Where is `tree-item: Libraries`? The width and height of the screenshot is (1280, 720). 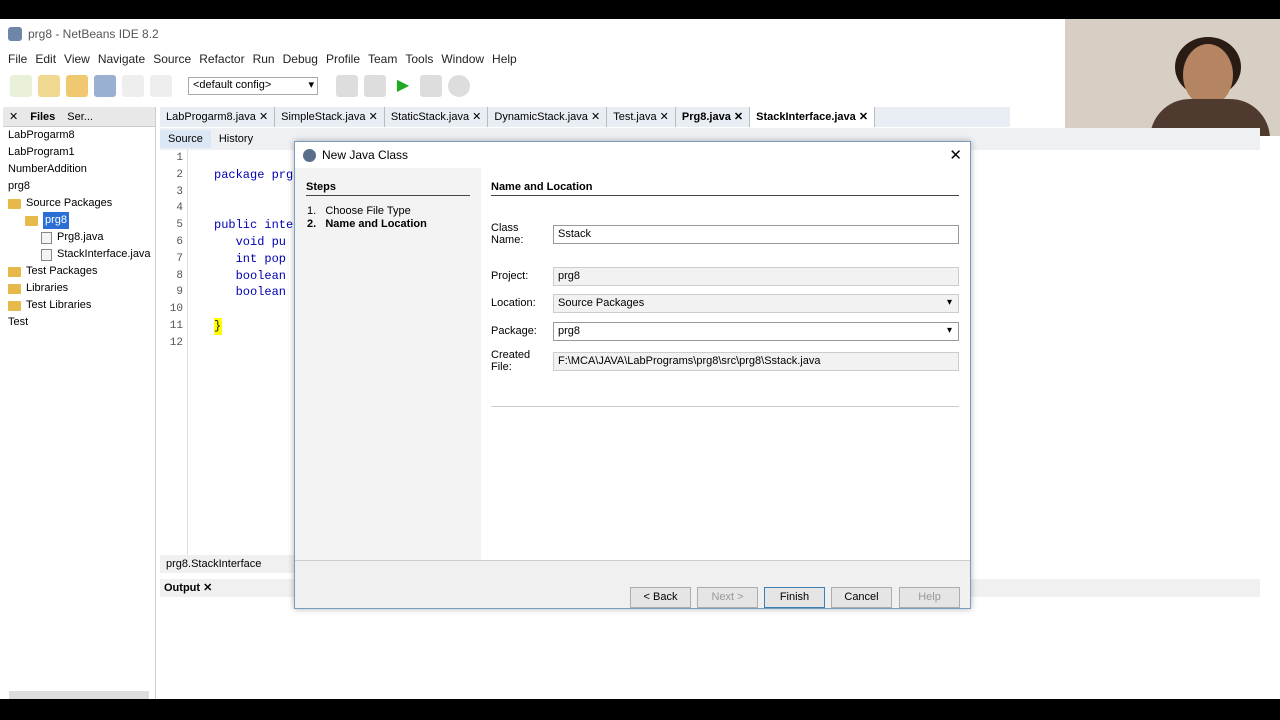 tree-item: Libraries is located at coordinates (79, 288).